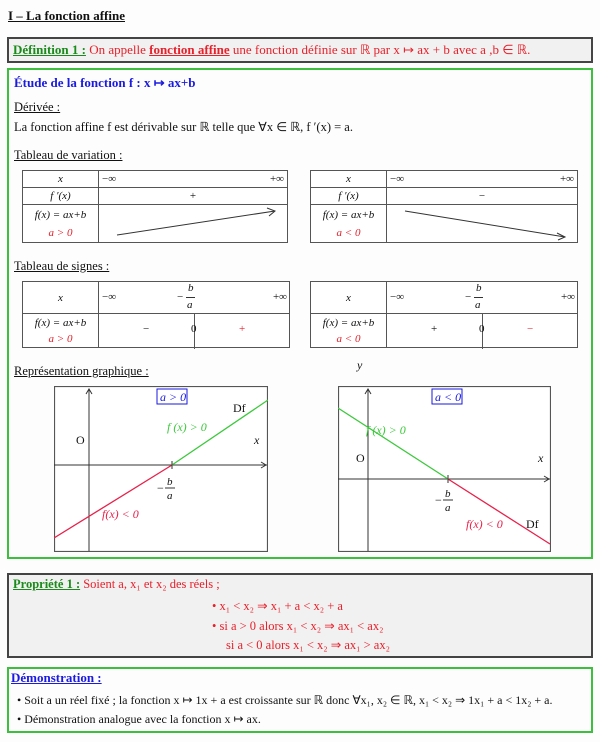 The width and height of the screenshot is (600, 742). Describe the element at coordinates (117, 49) in the screenshot. I see `definition-text-before: On appelle` at that location.